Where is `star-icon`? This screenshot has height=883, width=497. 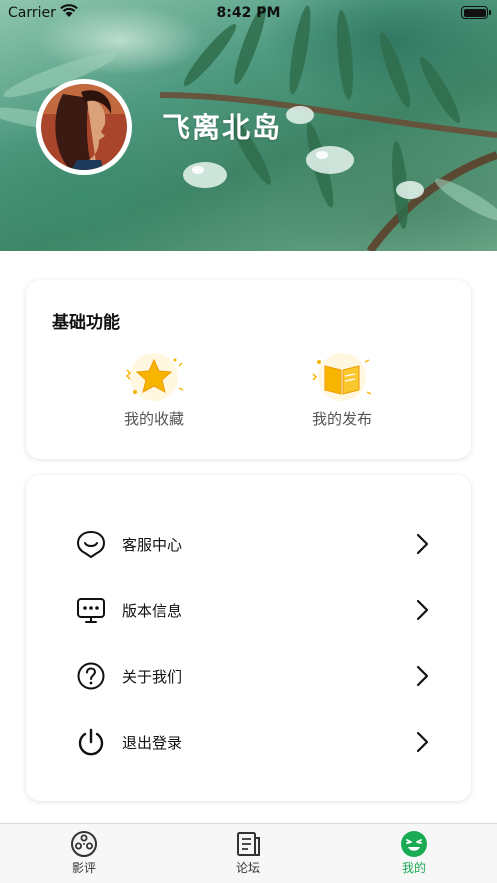
star-icon is located at coordinates (154, 377).